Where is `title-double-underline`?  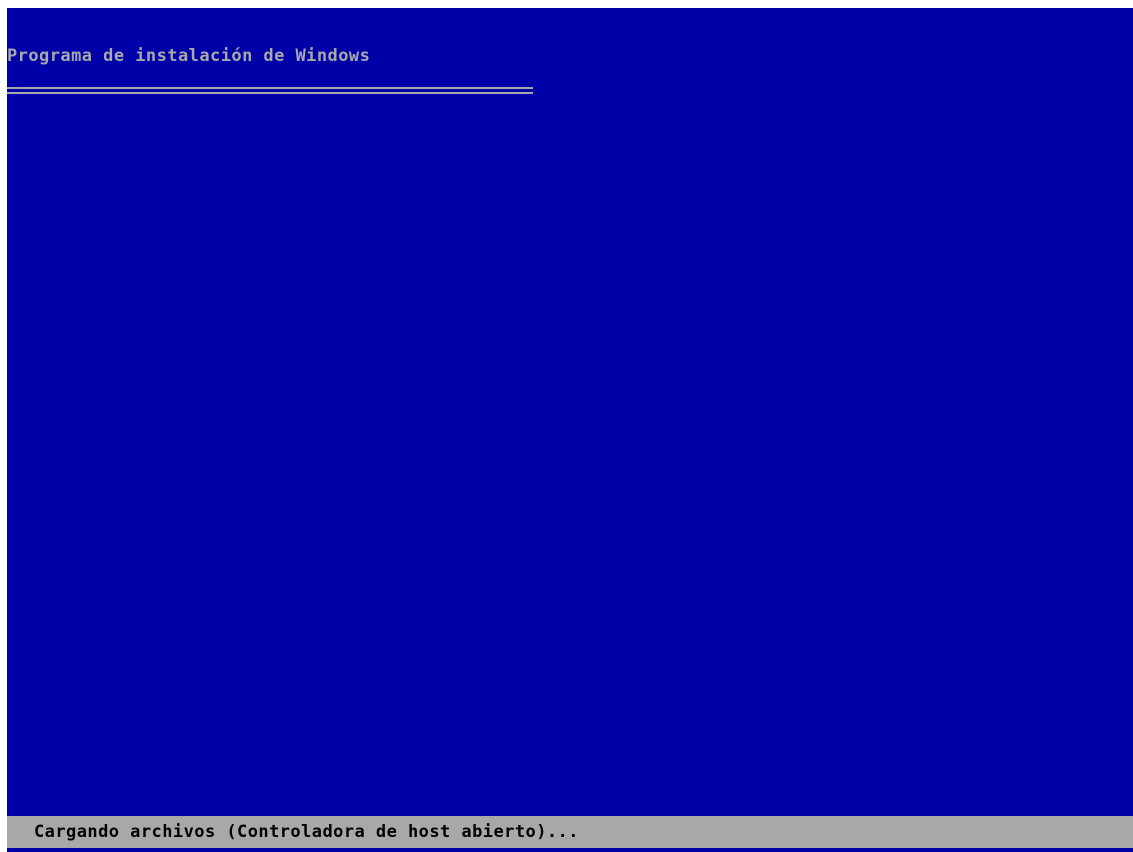 title-double-underline is located at coordinates (270, 91).